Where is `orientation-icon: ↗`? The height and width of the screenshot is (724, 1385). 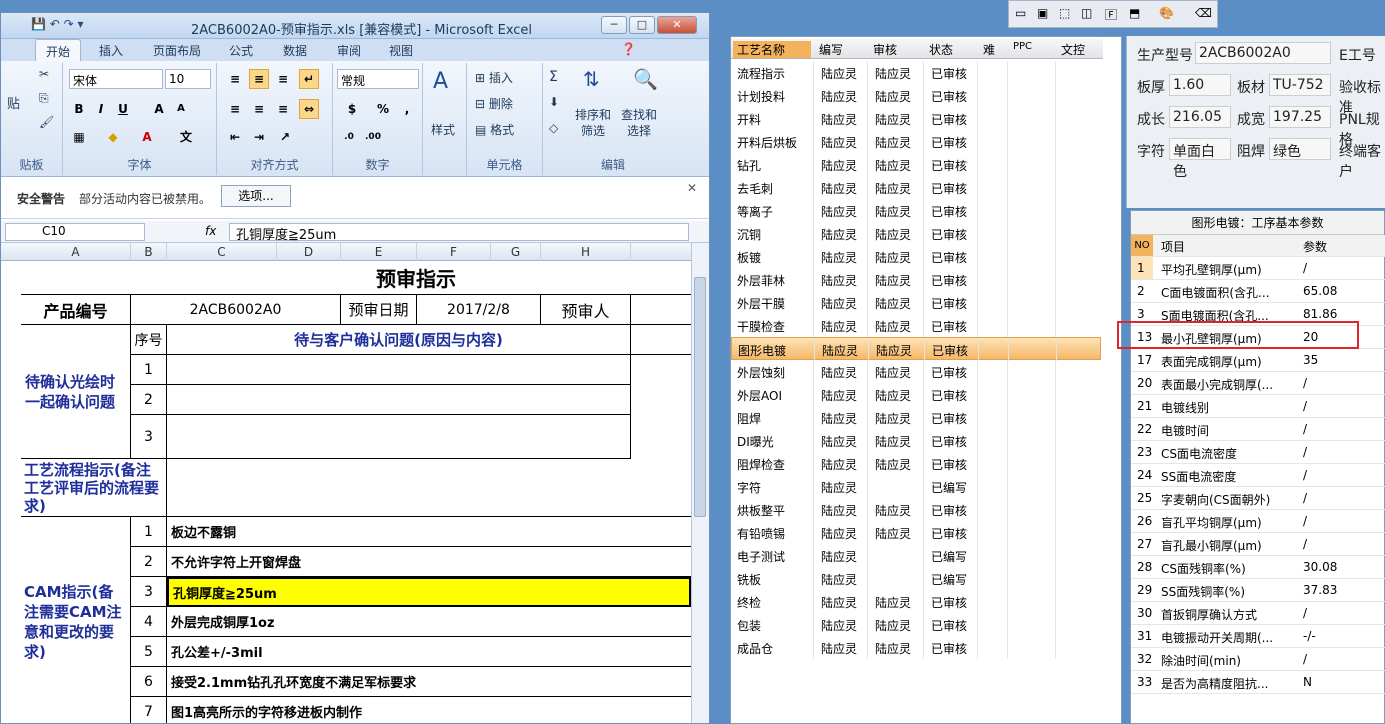
orientation-icon: ↗ is located at coordinates (285, 137).